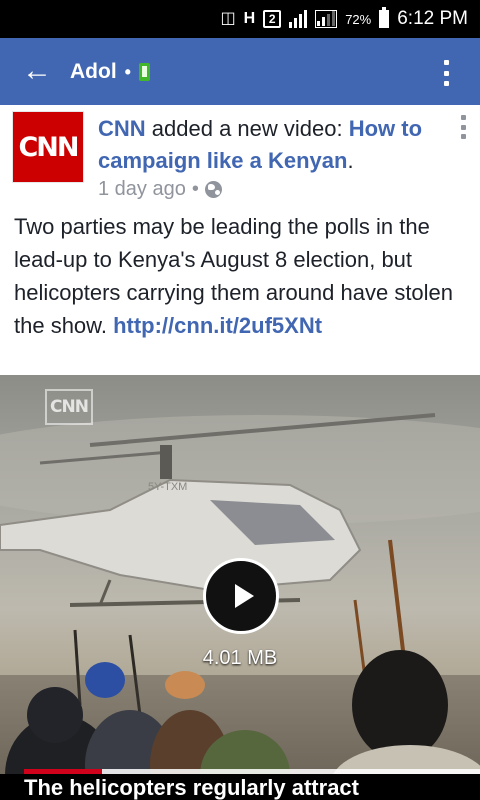 The width and height of the screenshot is (480, 800). I want to click on cnn-avatar: CNN, so click(48, 147).